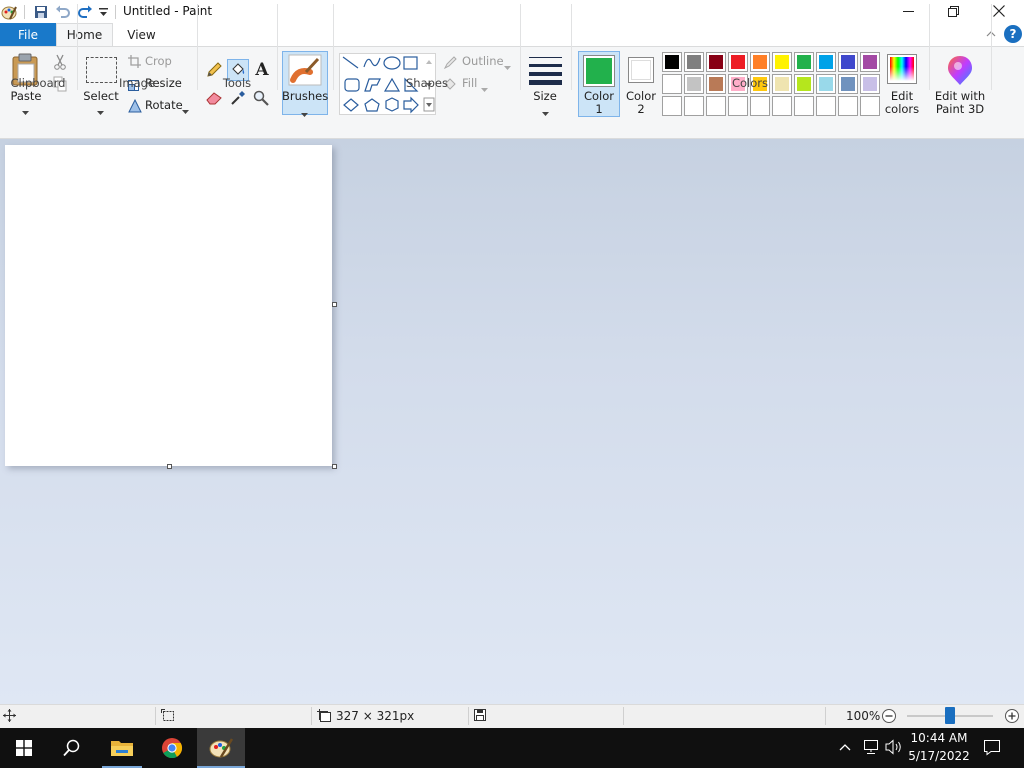 The image size is (1024, 768). What do you see at coordinates (28, 34) in the screenshot?
I see `tab-file: File` at bounding box center [28, 34].